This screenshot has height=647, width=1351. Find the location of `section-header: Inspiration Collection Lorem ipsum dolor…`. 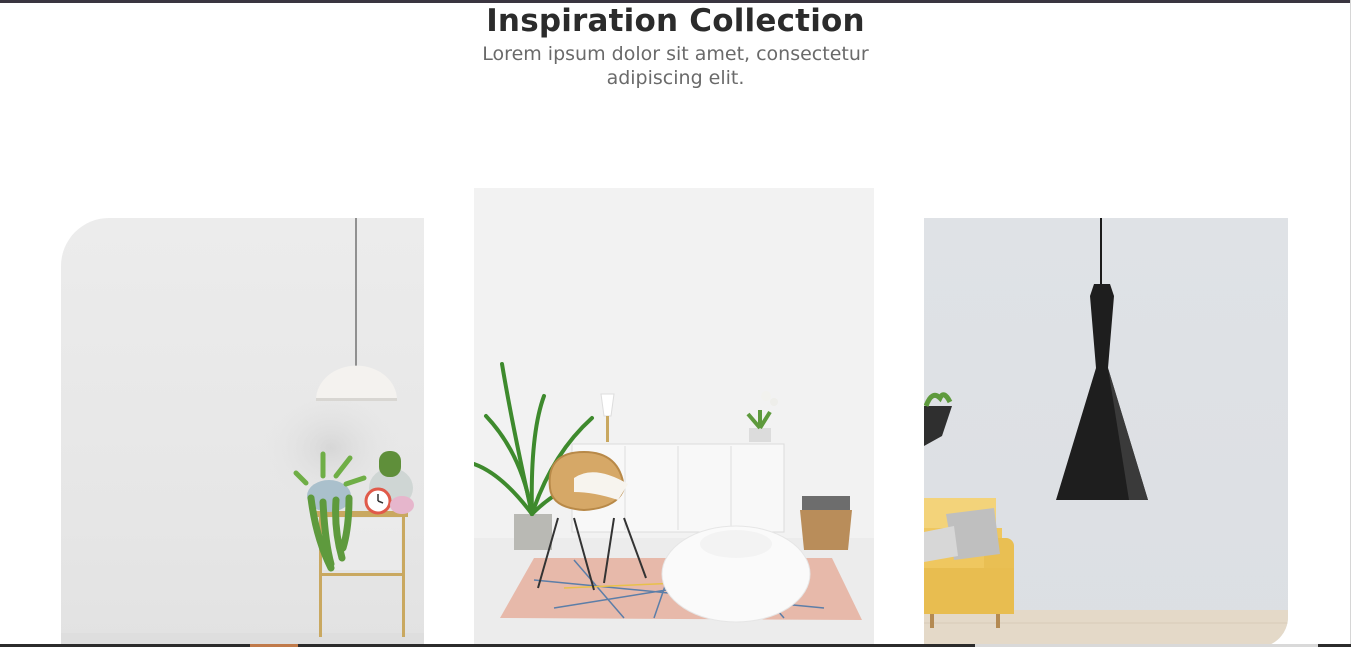

section-header: Inspiration Collection Lorem ipsum dolor… is located at coordinates (675, 46).